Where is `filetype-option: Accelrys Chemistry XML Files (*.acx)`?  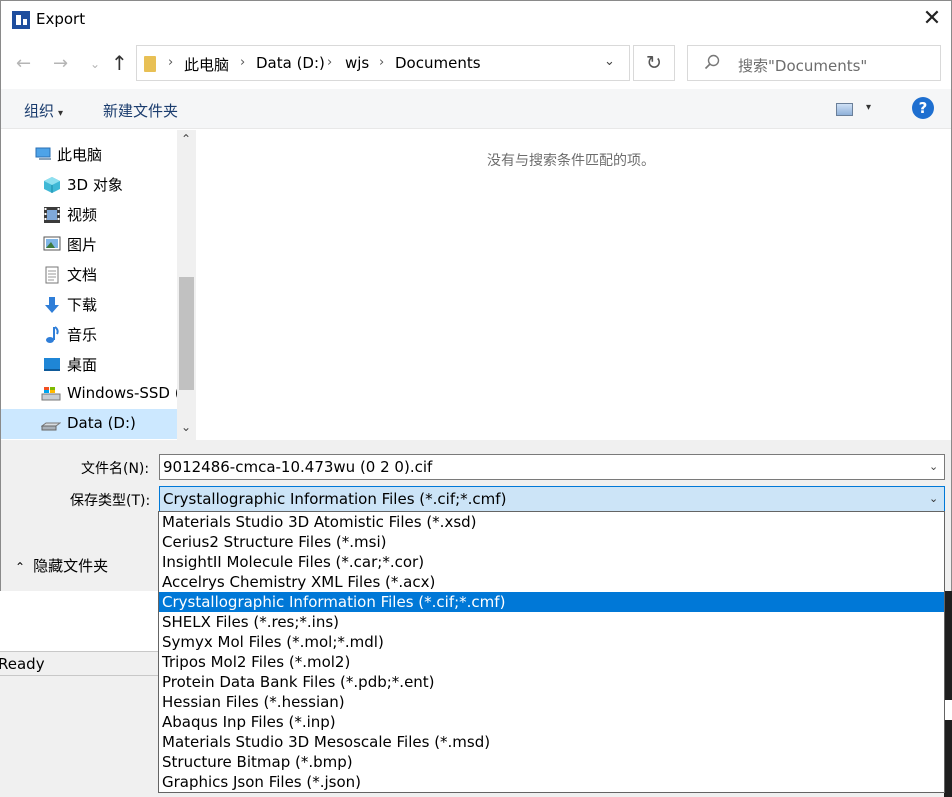
filetype-option: Accelrys Chemistry XML Files (*.acx) is located at coordinates (551, 582).